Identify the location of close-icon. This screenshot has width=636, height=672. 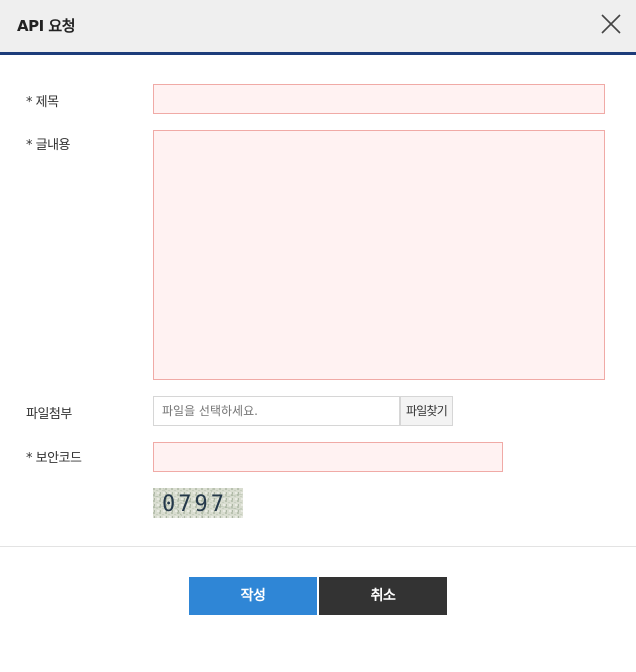
(611, 24).